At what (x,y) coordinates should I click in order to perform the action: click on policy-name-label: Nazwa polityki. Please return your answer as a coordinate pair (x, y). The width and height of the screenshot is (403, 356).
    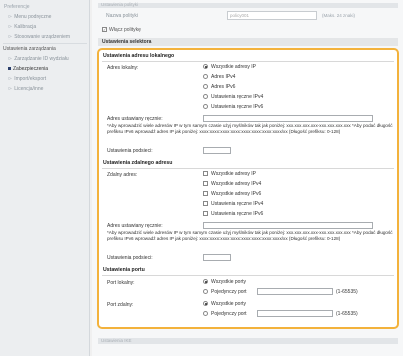
    Looking at the image, I should click on (122, 16).